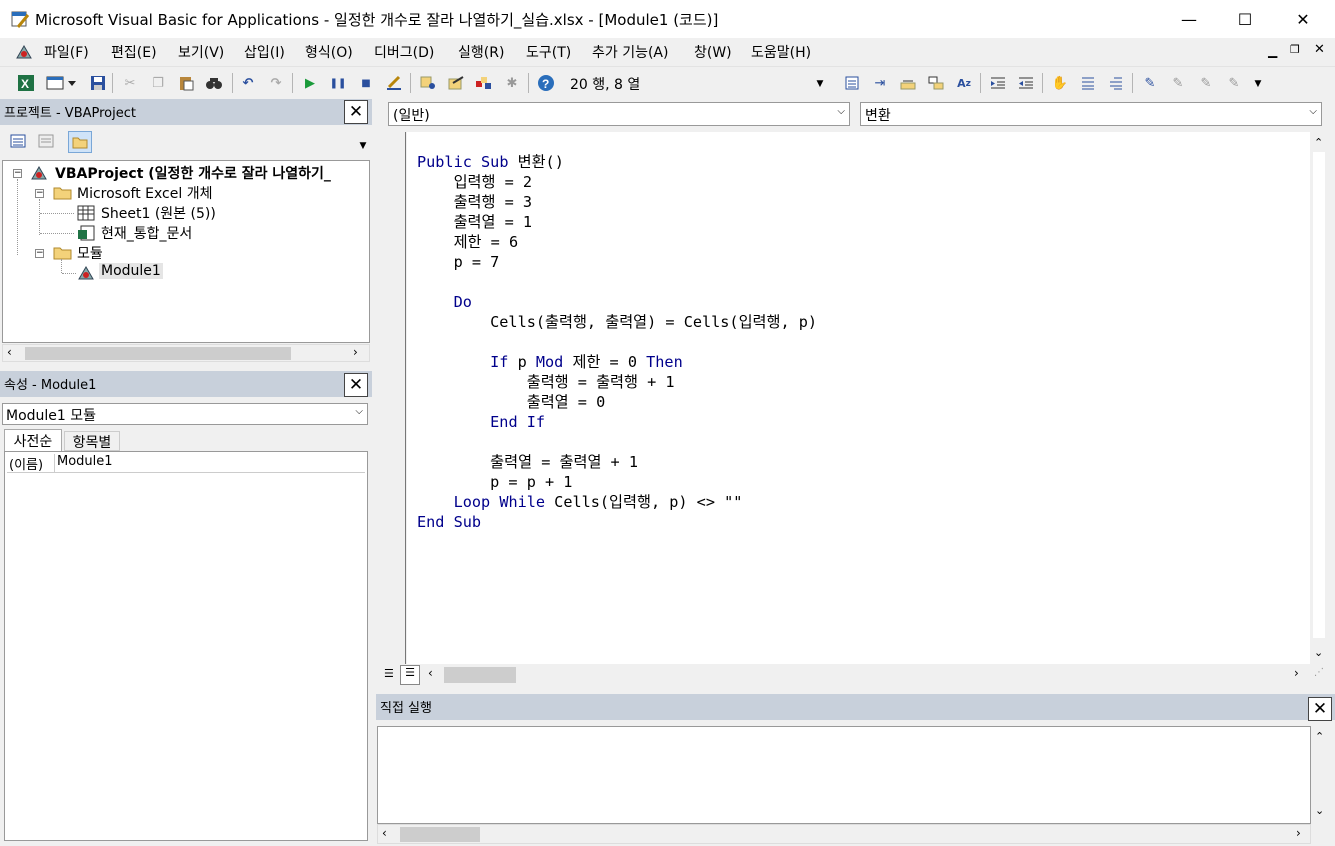 This screenshot has height=846, width=1335. I want to click on previous-bookmark-icon: ✎, so click(1206, 83).